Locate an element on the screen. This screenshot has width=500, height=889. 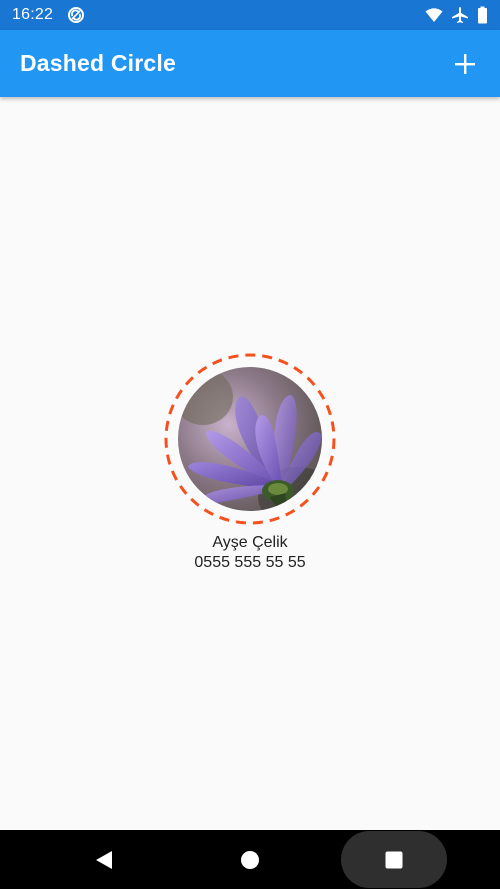
home-button is located at coordinates (250, 860).